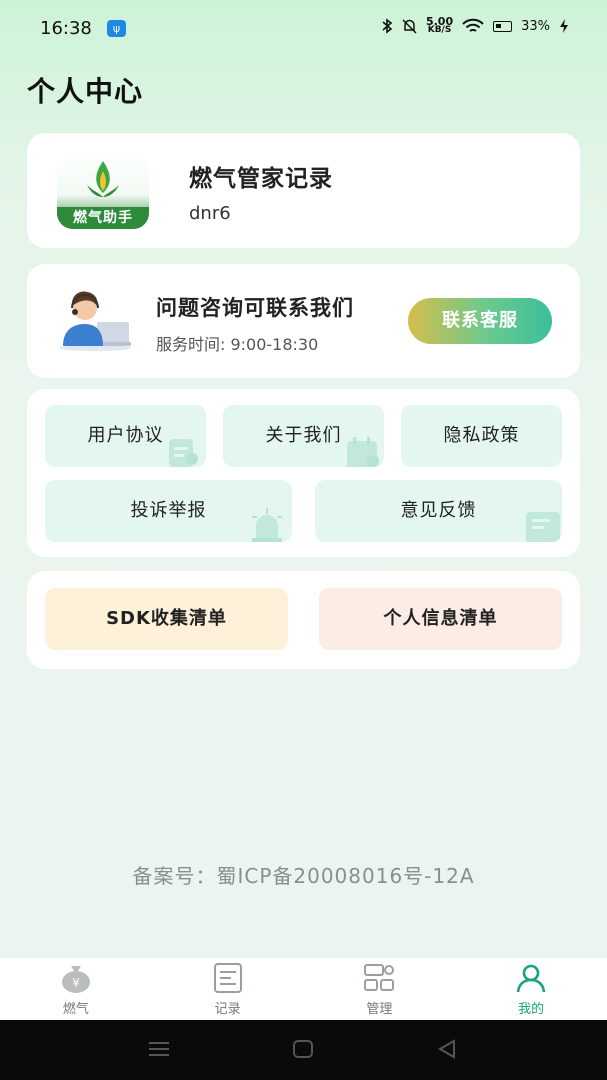 This screenshot has height=1080, width=607. I want to click on about-us-label: 关于我们, so click(303, 435).